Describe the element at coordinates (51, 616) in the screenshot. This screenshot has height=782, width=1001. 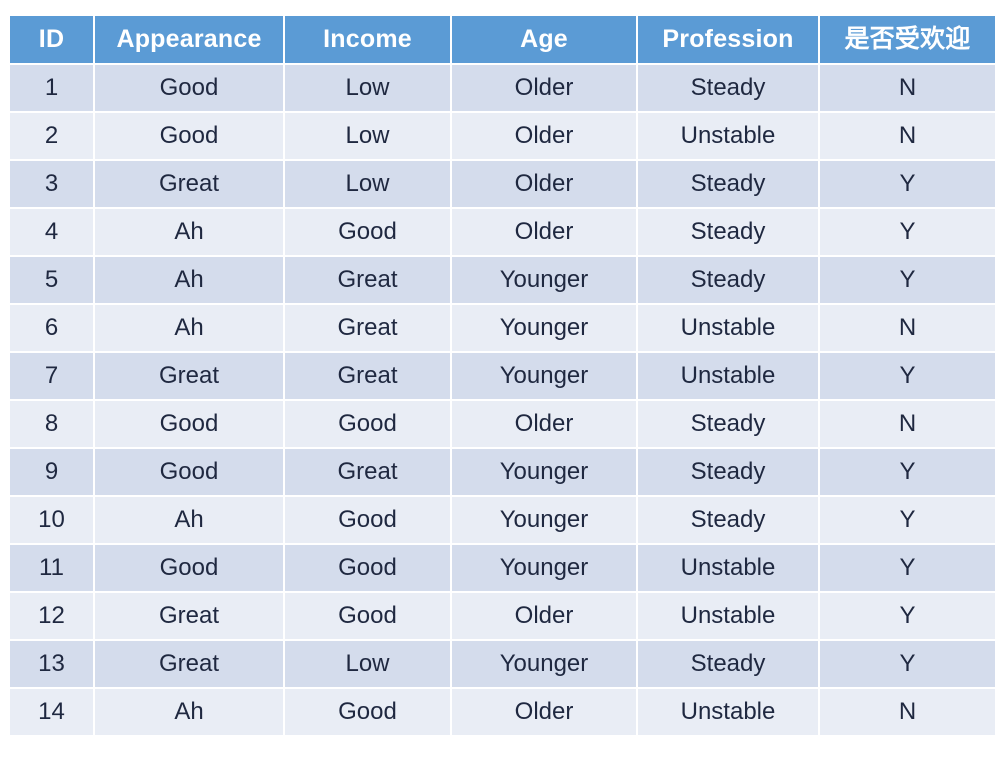
I see `cell-id: 12` at that location.